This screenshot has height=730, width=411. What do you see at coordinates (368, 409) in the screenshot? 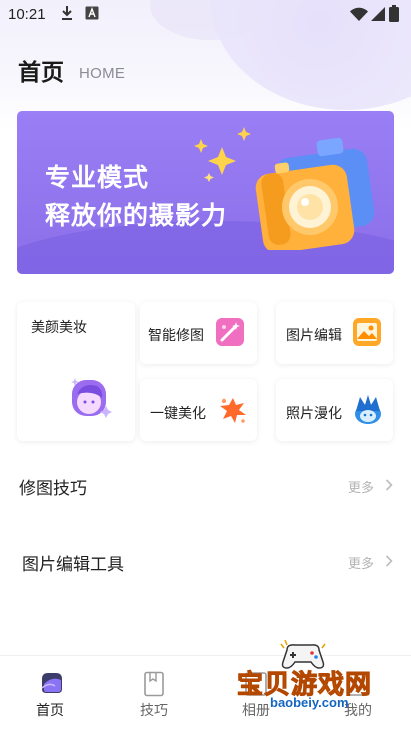
I see `cartoon-icon` at bounding box center [368, 409].